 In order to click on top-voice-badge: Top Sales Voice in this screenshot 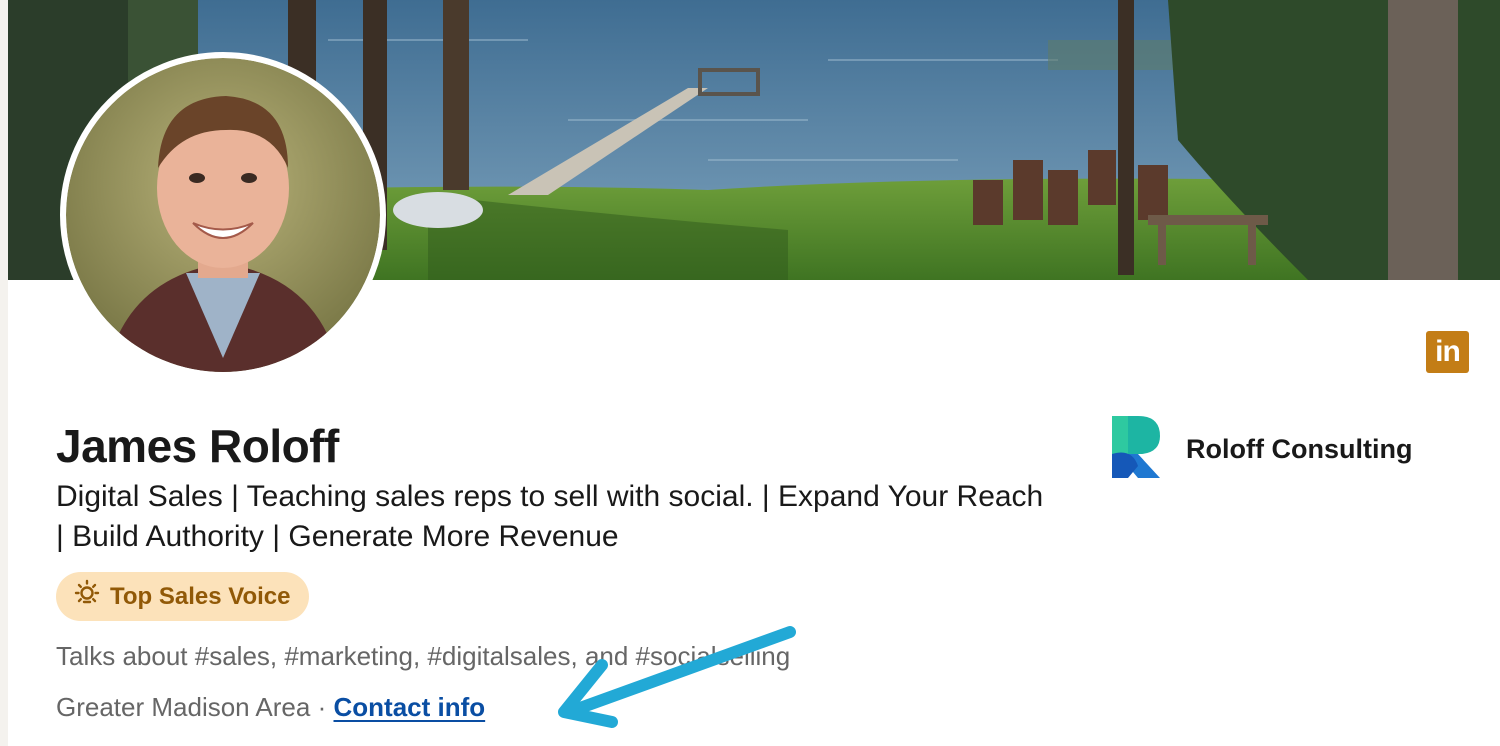, I will do `click(182, 596)`.